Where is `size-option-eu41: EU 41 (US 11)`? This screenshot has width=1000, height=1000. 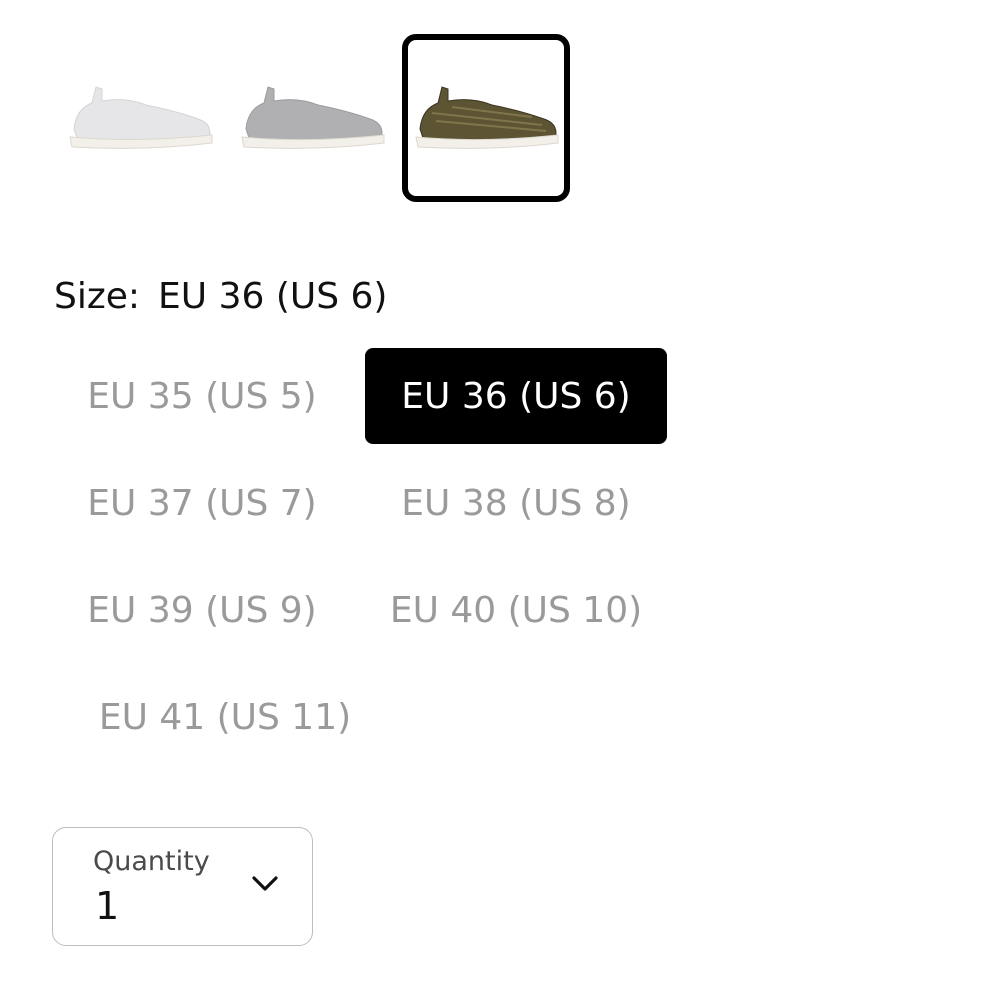 size-option-eu41: EU 41 (US 11) is located at coordinates (225, 717).